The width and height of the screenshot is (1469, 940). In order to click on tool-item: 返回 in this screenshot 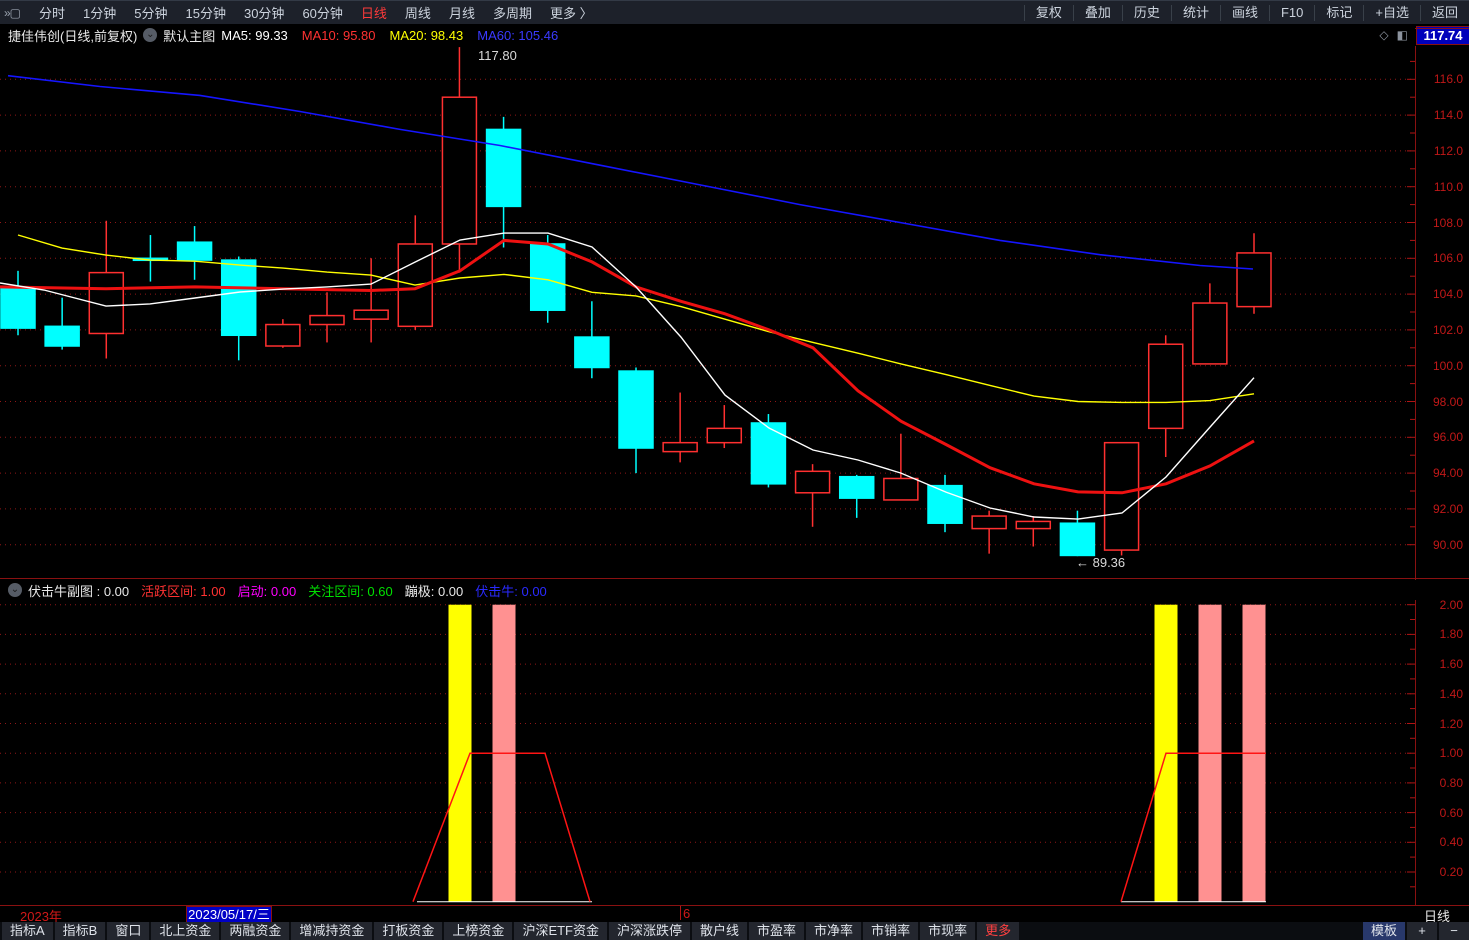, I will do `click(1444, 12)`.